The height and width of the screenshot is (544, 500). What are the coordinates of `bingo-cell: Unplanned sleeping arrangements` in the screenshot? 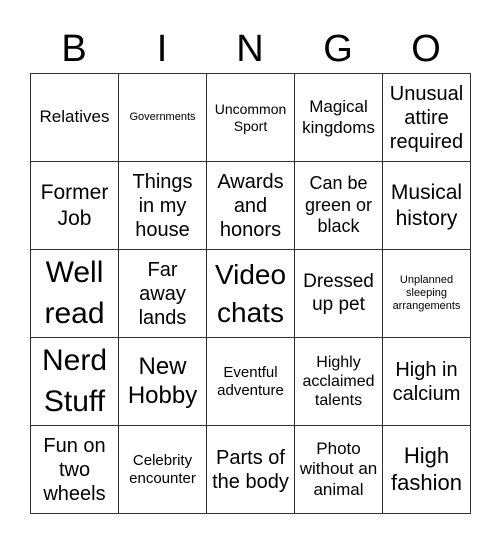 It's located at (427, 294).